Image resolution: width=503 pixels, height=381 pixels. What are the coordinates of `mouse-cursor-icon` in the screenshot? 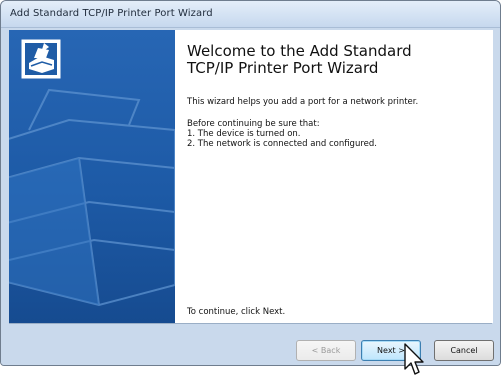 It's located at (415, 362).